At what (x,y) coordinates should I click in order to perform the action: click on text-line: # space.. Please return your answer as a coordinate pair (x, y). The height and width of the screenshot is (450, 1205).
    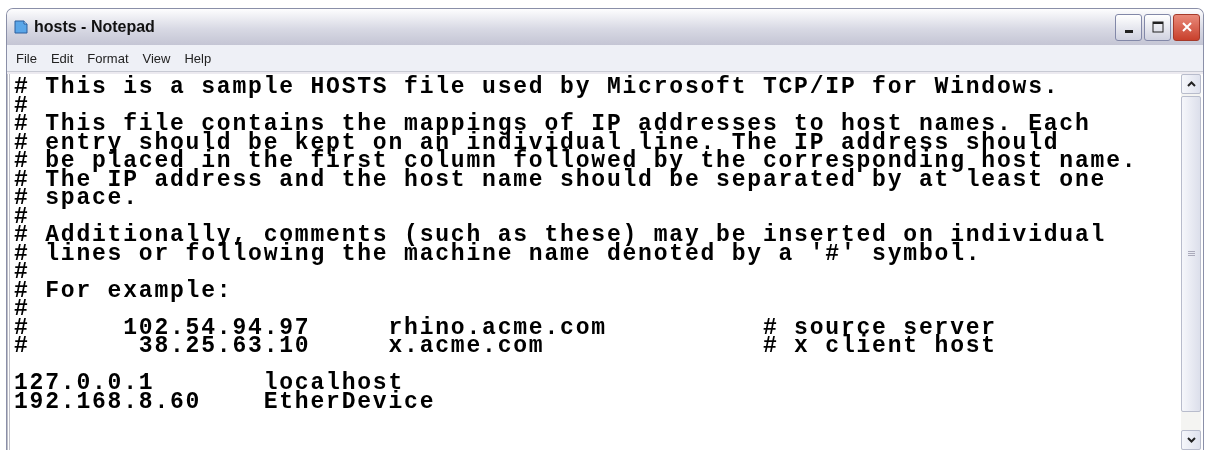
    Looking at the image, I should click on (77, 198).